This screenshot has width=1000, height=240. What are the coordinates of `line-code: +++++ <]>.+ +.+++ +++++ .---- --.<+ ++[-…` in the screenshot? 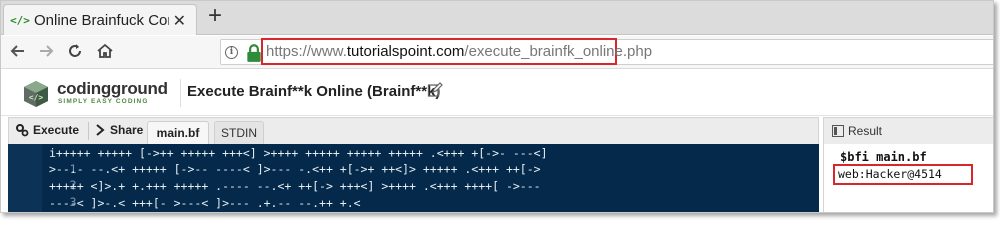 It's located at (295, 186).